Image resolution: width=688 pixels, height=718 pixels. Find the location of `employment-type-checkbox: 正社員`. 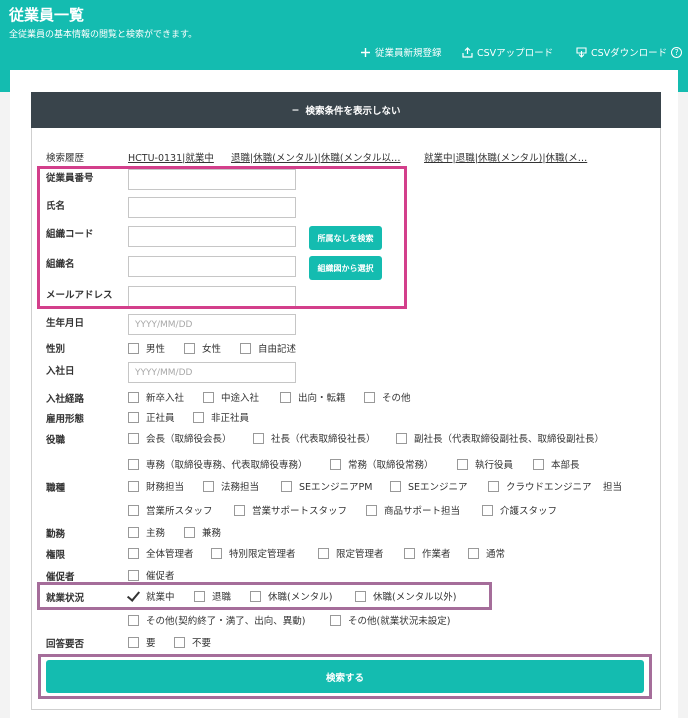

employment-type-checkbox: 正社員 is located at coordinates (151, 417).